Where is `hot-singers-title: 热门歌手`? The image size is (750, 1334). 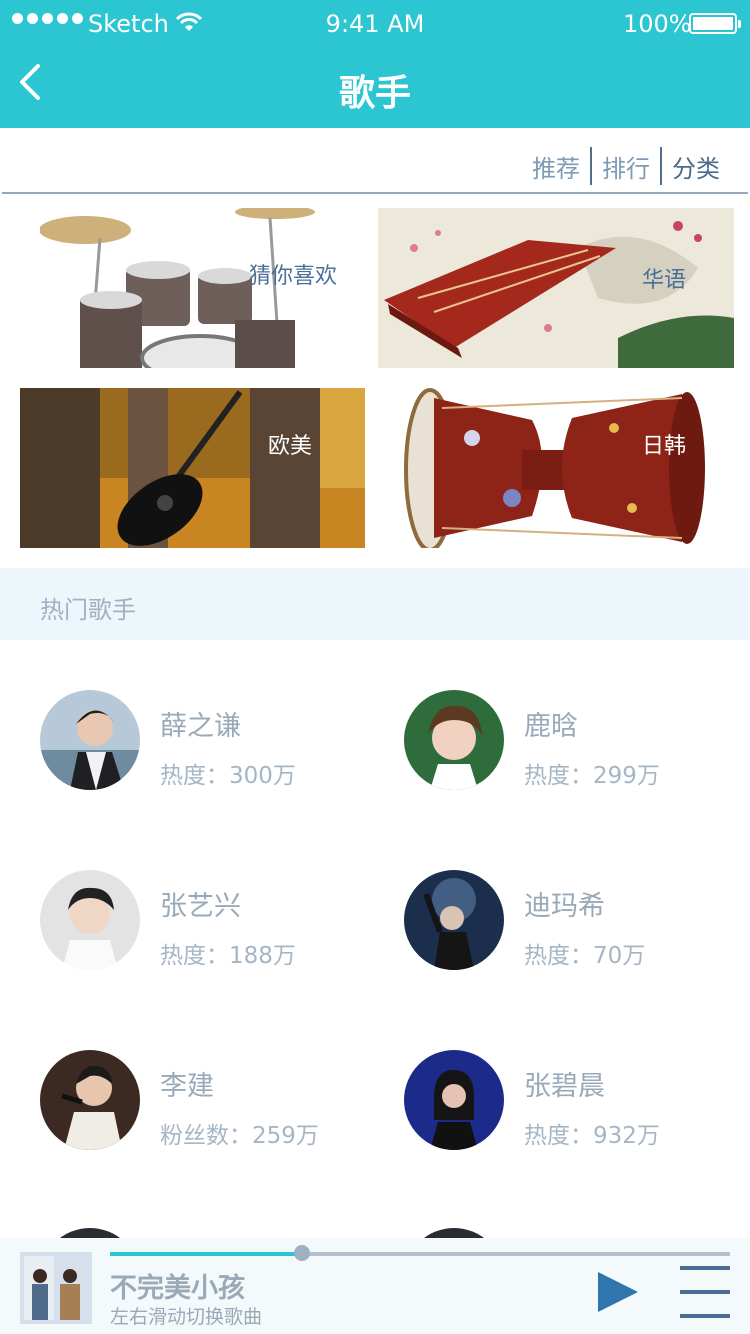
hot-singers-title: 热门歌手 is located at coordinates (88, 610).